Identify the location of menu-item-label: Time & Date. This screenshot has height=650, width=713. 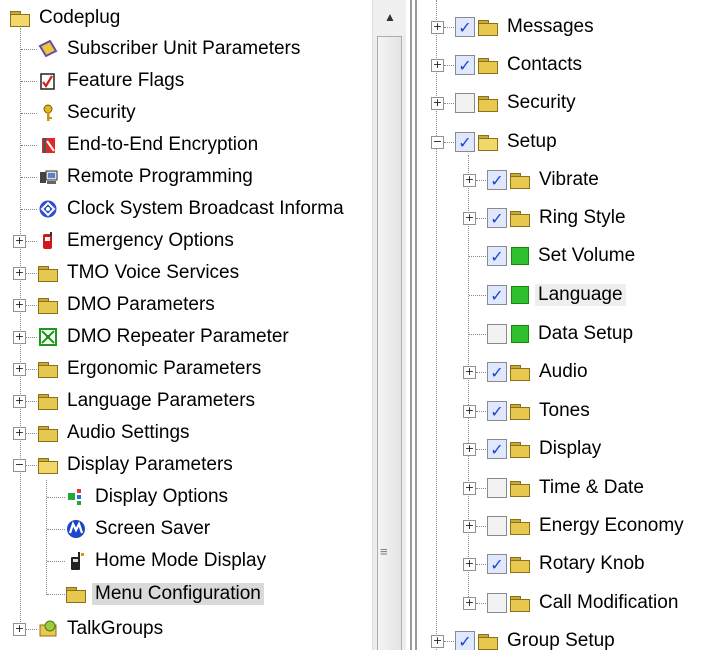
(591, 487).